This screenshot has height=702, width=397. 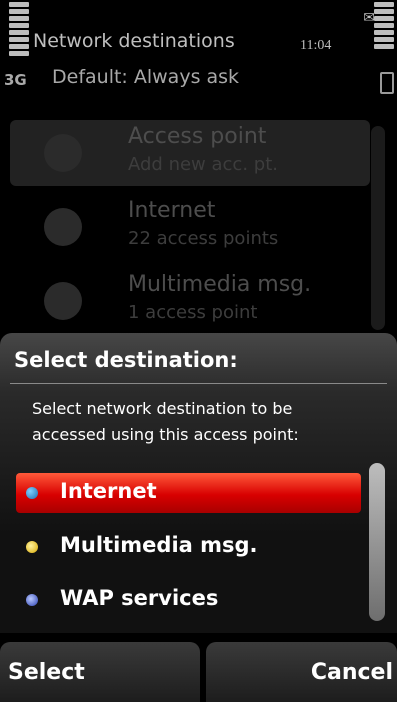 I want to click on list-item-title: Internet, so click(x=172, y=210).